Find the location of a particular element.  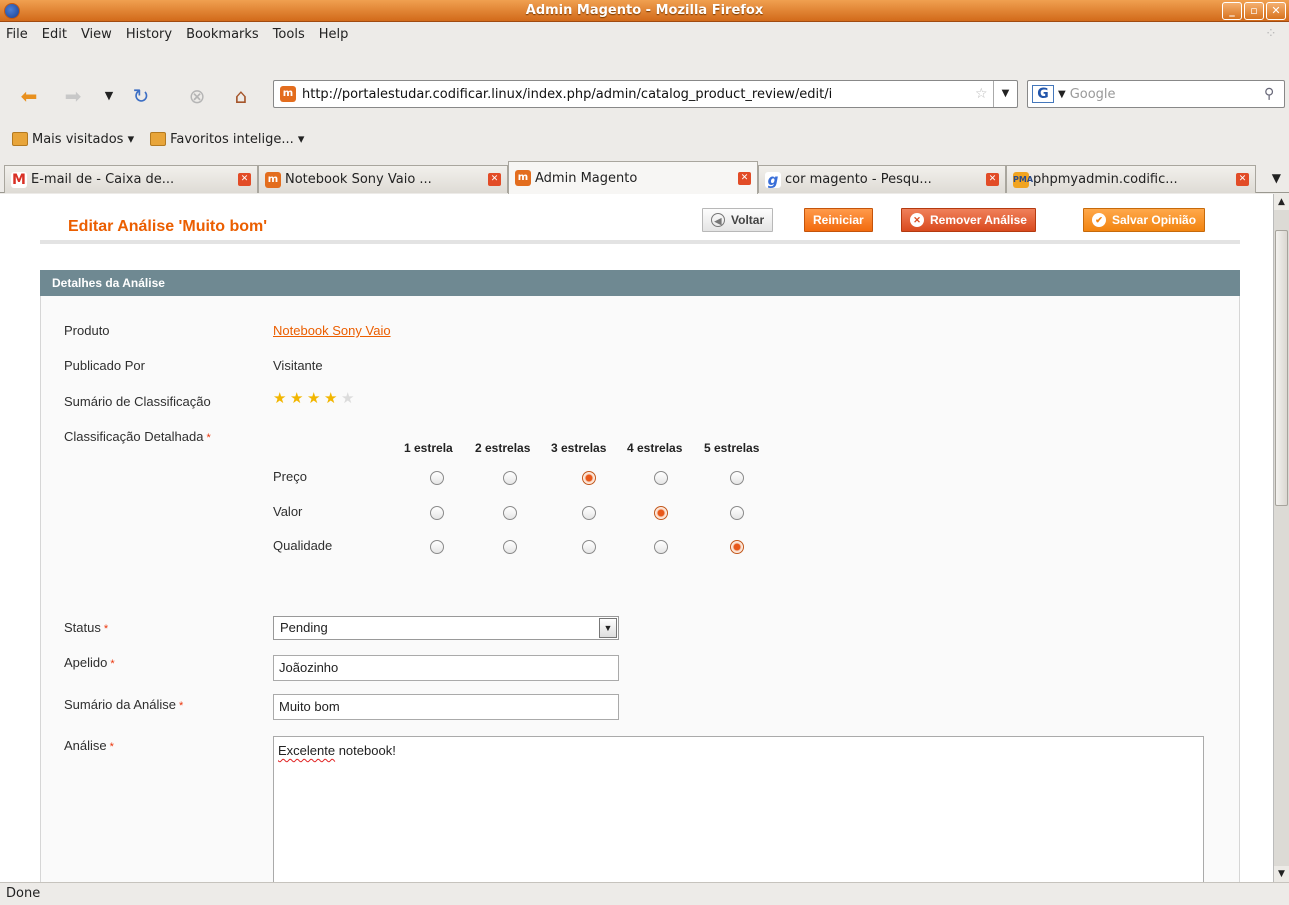

gmail-icon: M is located at coordinates (19, 179).